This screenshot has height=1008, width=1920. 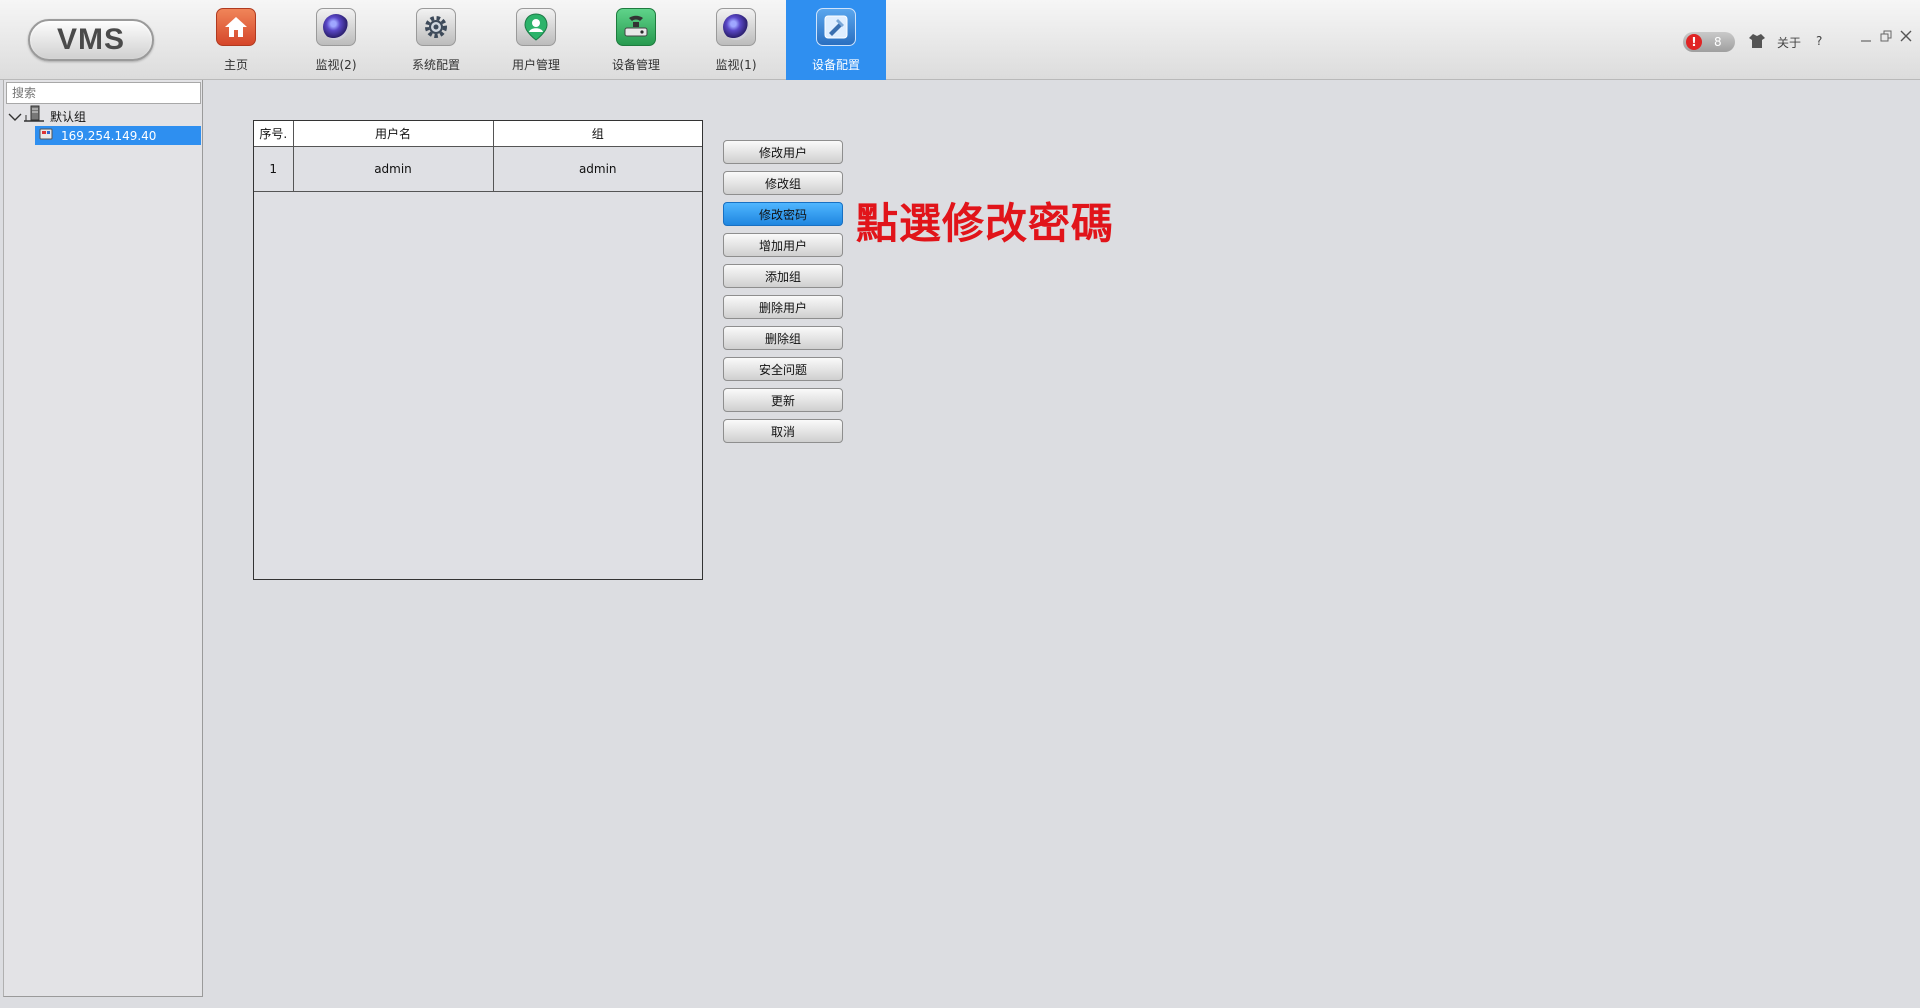 I want to click on nav-device-config: 设备配置, so click(x=836, y=40).